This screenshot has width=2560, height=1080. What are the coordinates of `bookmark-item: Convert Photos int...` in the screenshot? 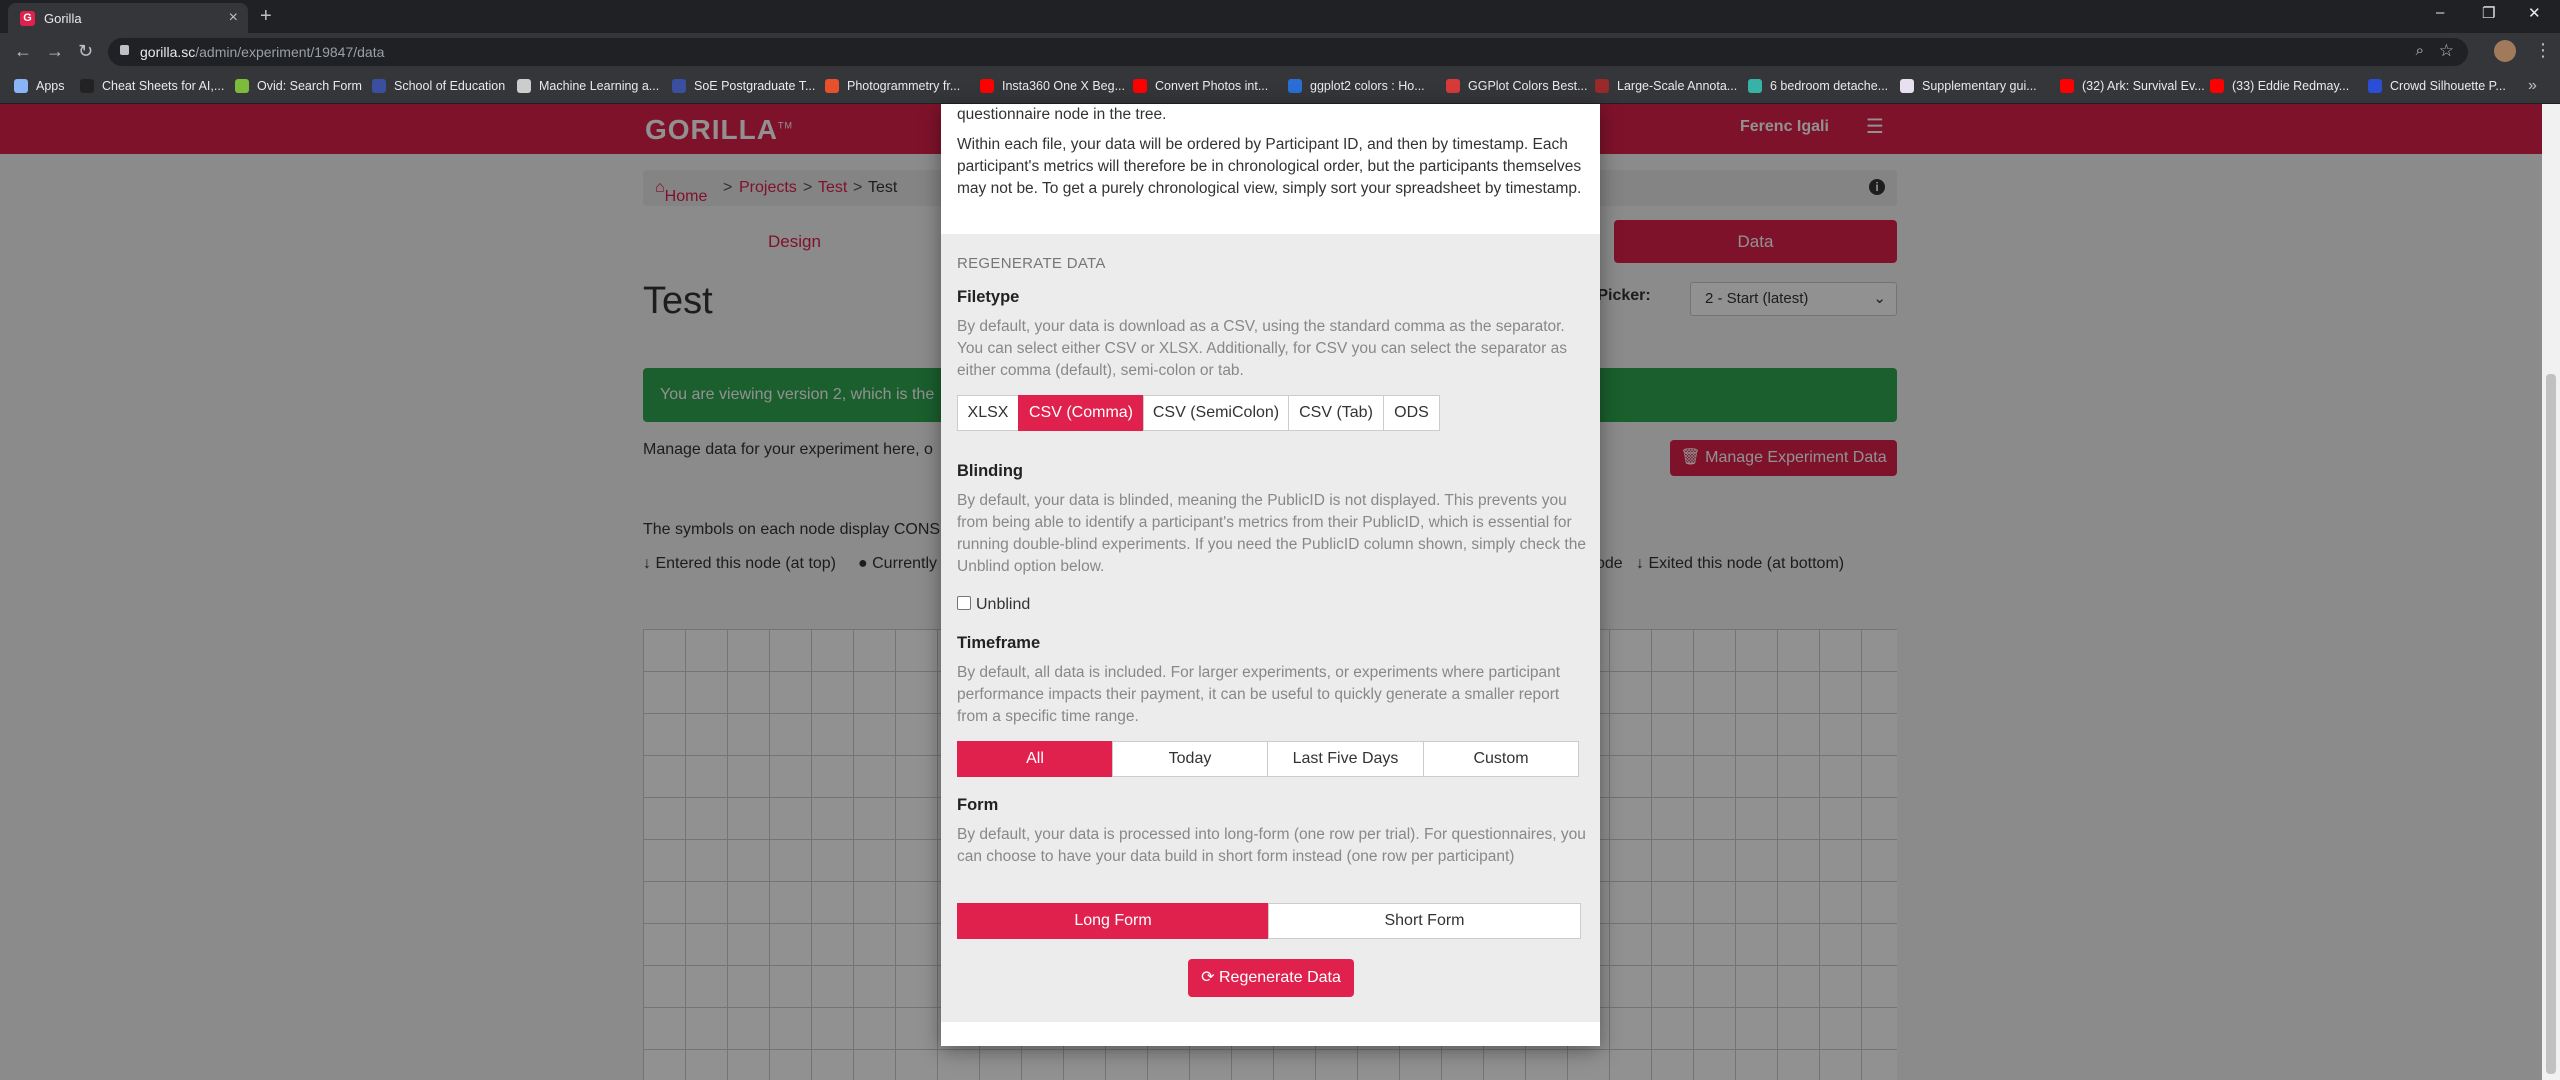 It's located at (1200, 86).